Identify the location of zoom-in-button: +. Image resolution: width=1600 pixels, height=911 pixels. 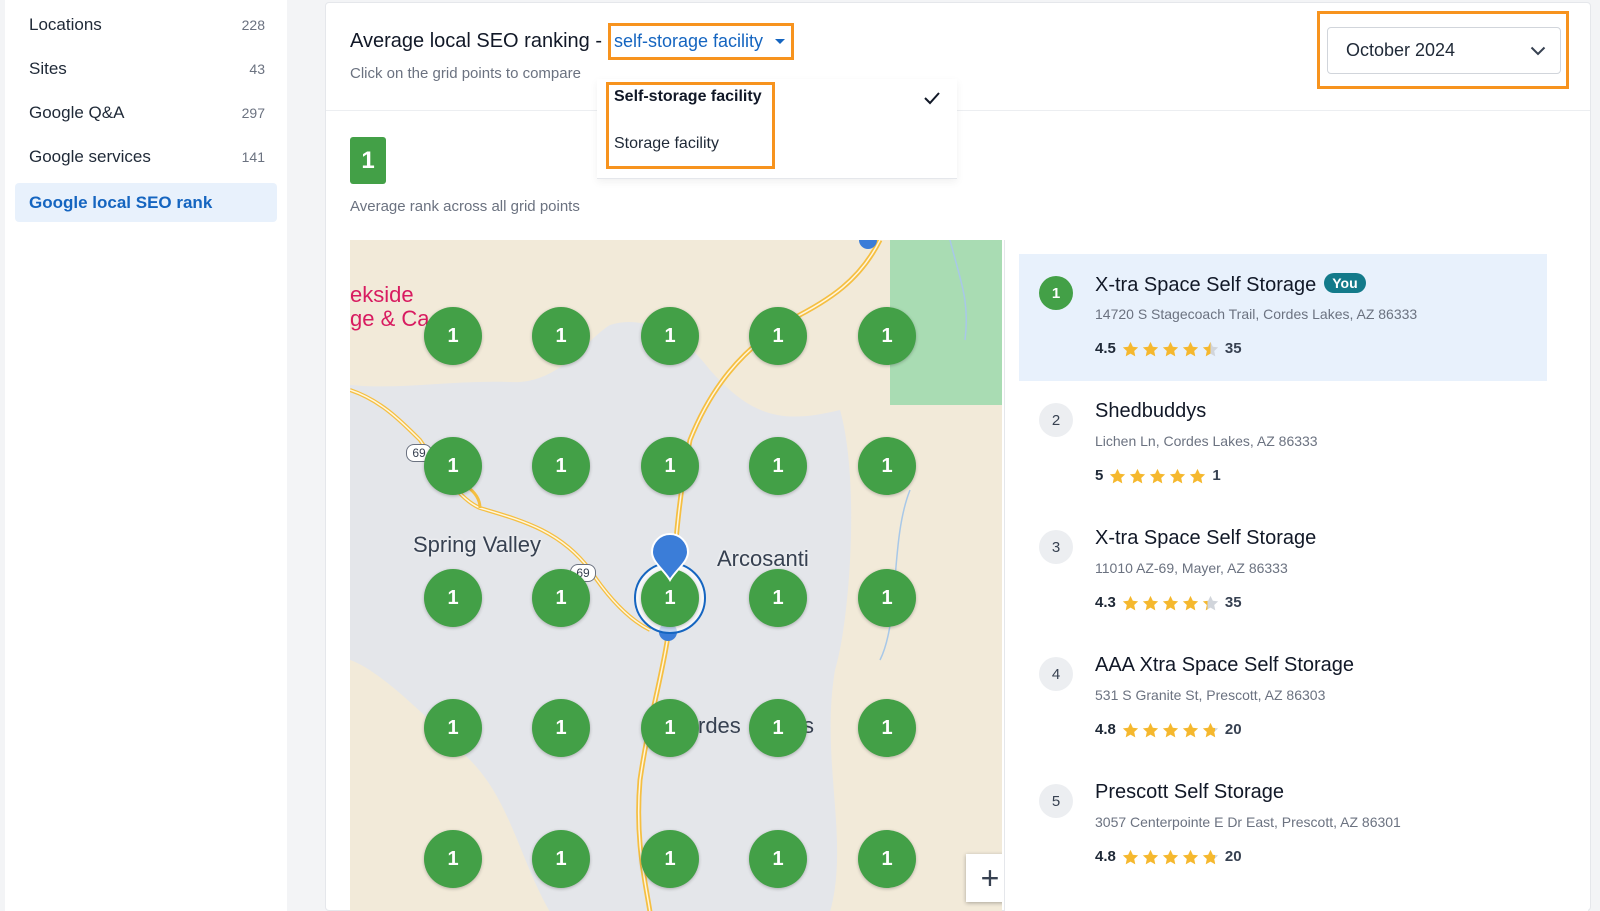
(984, 878).